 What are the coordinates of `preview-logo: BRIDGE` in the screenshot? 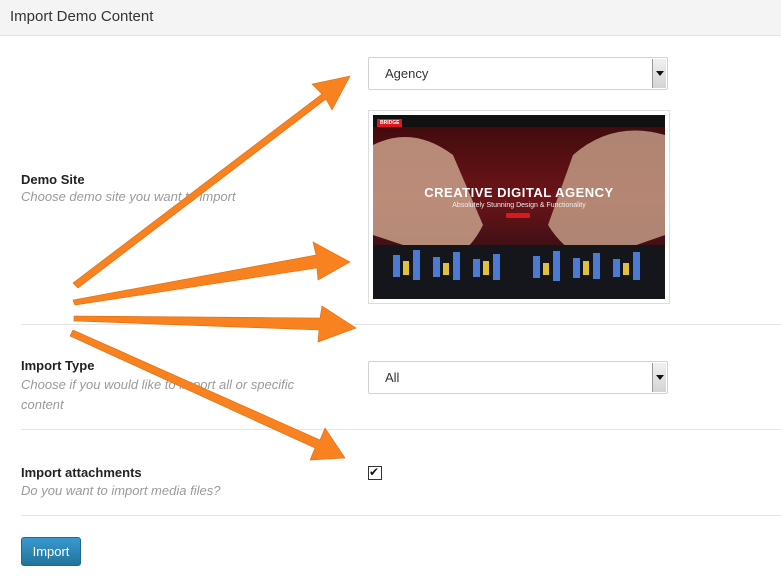 It's located at (390, 123).